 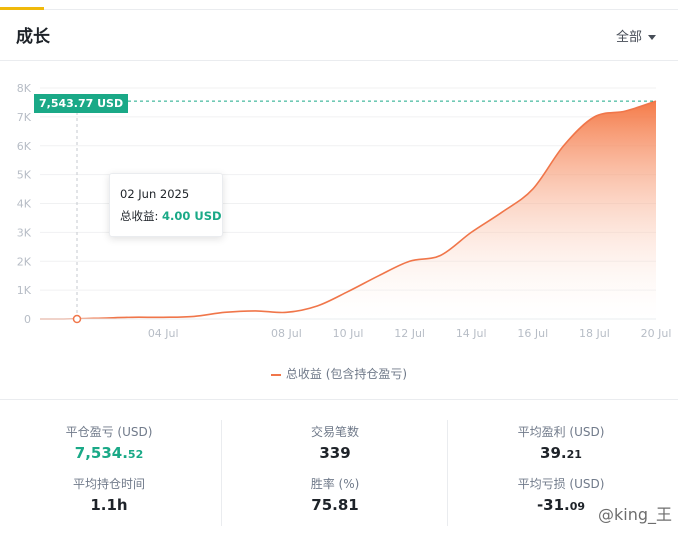 I want to click on stats-rule, so click(x=339, y=399).